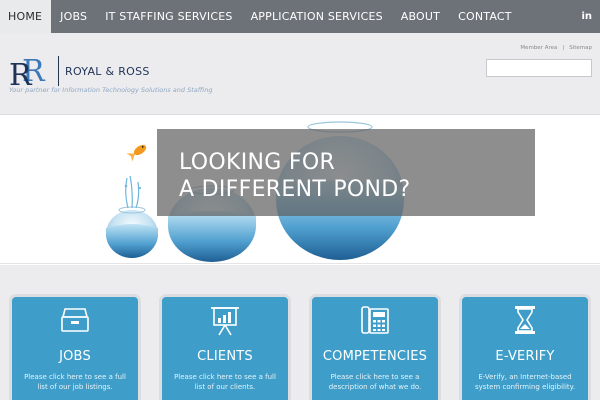 This screenshot has height=400, width=600. What do you see at coordinates (346, 172) in the screenshot?
I see `hero-headline-box: LOOKING FOR A DIFFERENT POND?` at bounding box center [346, 172].